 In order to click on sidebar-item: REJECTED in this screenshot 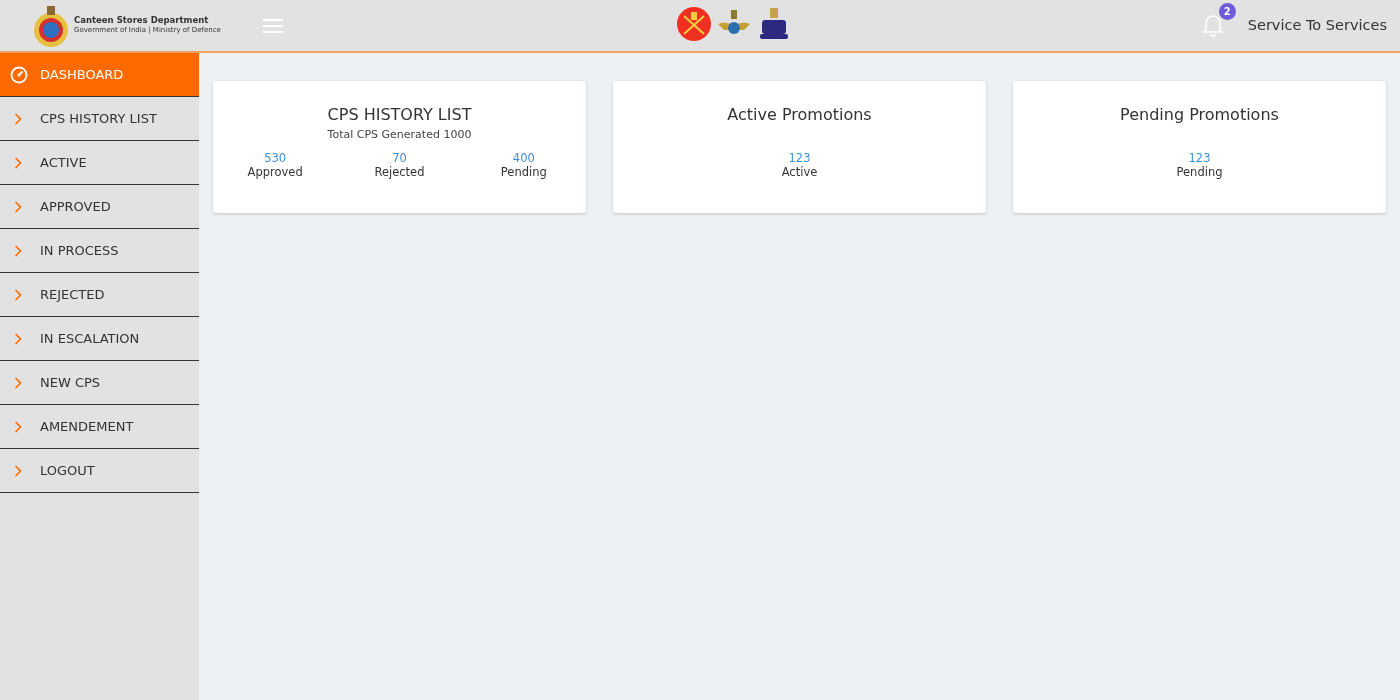, I will do `click(99, 295)`.